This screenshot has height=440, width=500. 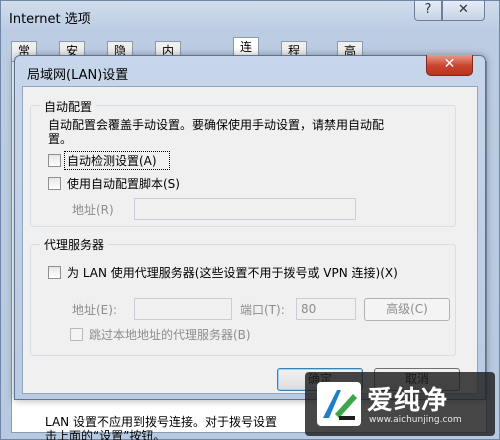 What do you see at coordinates (60, 139) in the screenshot?
I see `auto-config-description-line-2: 置。` at bounding box center [60, 139].